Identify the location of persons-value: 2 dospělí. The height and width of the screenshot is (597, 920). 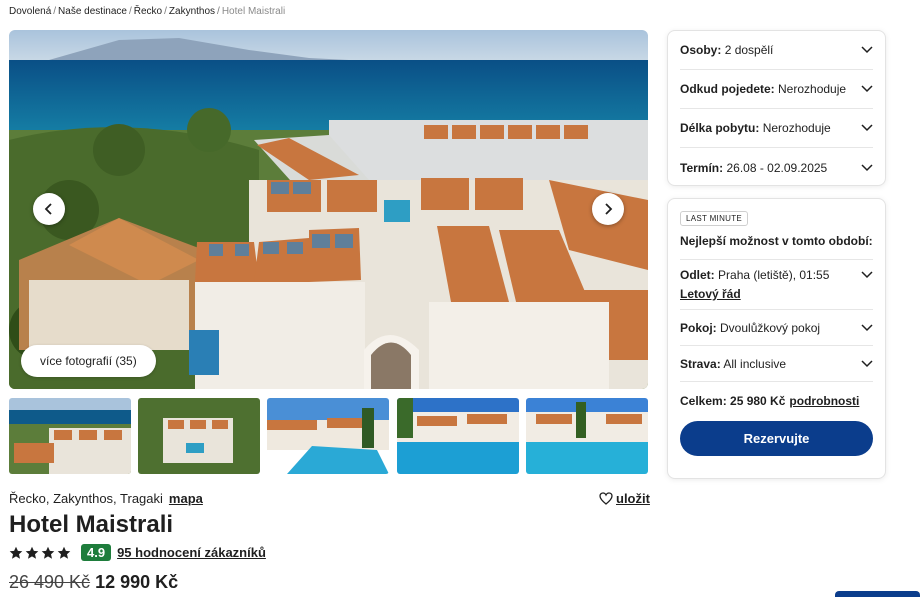
(749, 50).